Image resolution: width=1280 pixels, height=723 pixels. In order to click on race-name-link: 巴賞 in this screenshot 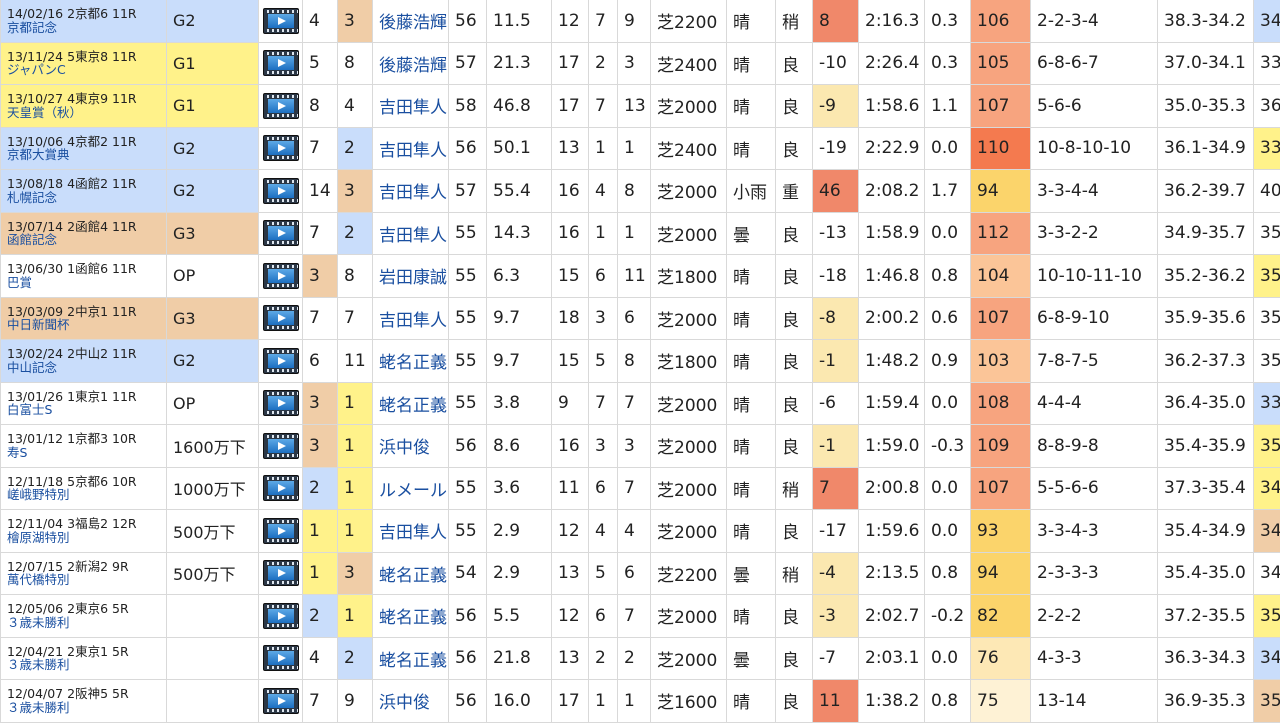, I will do `click(86, 283)`.